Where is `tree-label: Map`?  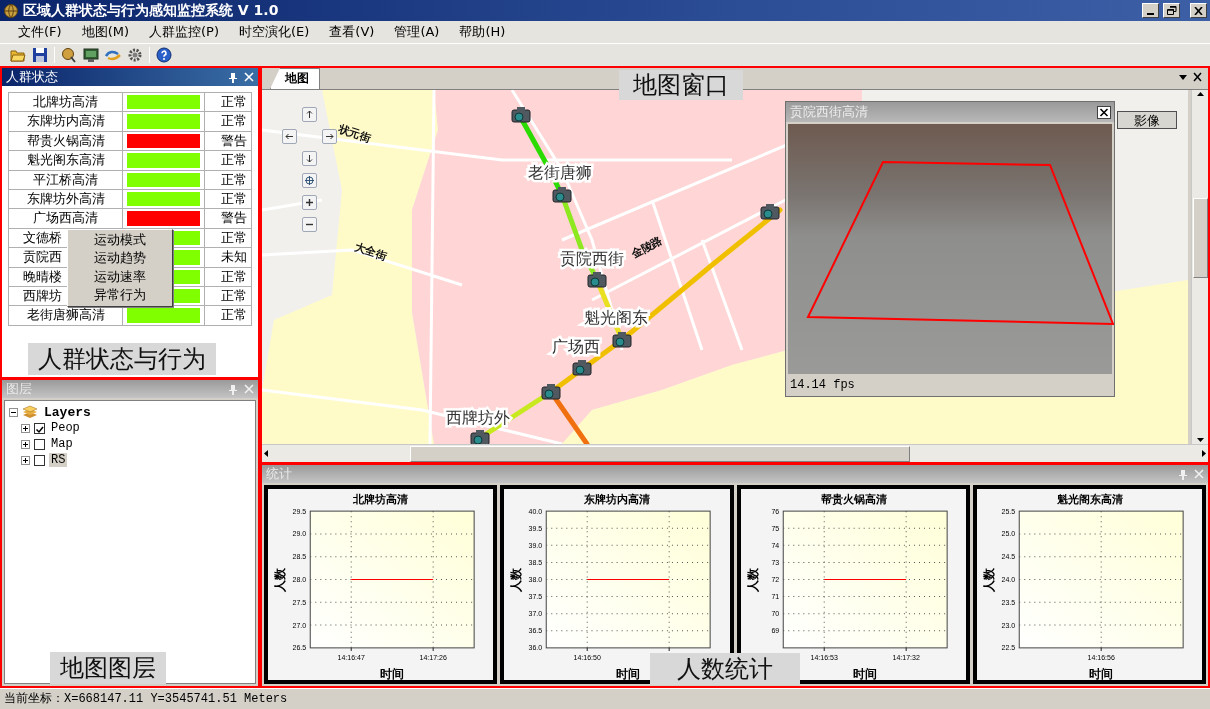
tree-label: Map is located at coordinates (62, 444).